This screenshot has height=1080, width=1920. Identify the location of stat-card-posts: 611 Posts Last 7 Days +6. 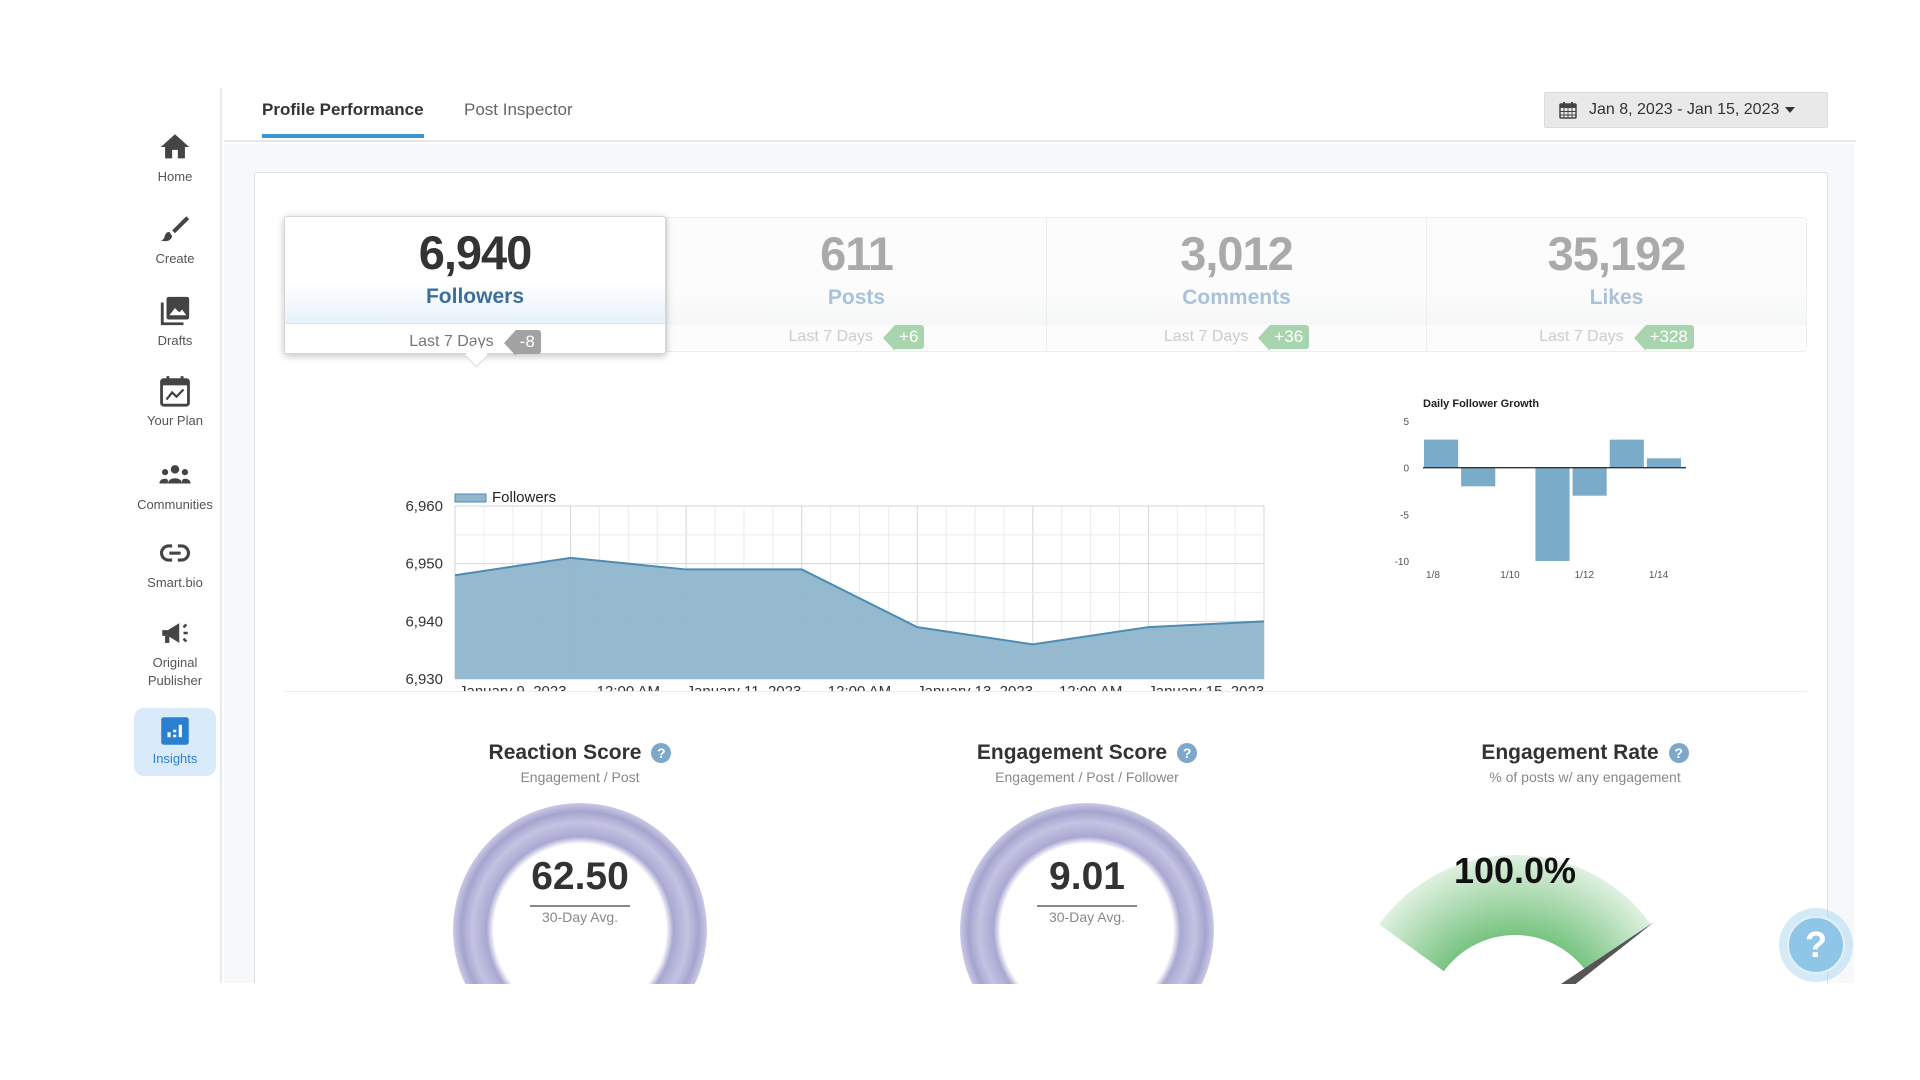
(856, 285).